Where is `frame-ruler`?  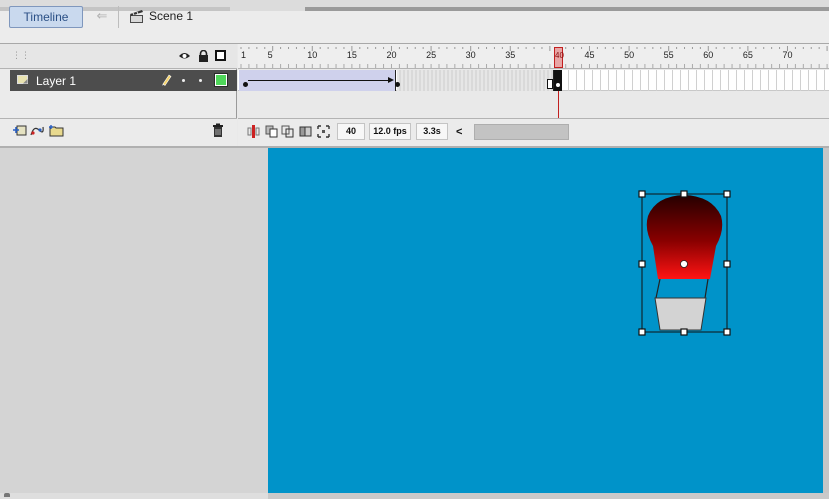 frame-ruler is located at coordinates (533, 56).